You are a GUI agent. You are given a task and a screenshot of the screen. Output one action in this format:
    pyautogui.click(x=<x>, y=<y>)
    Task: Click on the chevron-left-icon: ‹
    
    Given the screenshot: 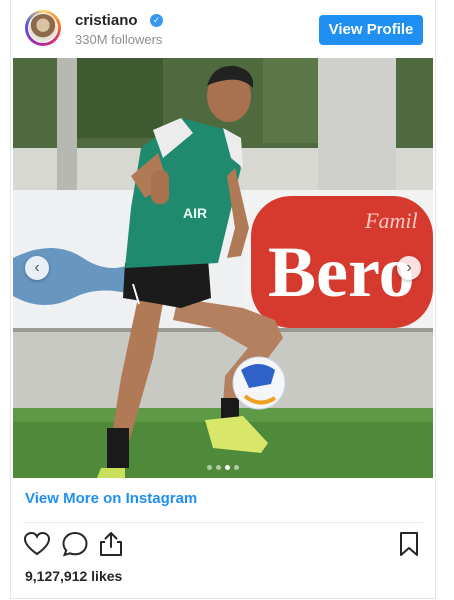 What is the action you would take?
    pyautogui.click(x=37, y=268)
    